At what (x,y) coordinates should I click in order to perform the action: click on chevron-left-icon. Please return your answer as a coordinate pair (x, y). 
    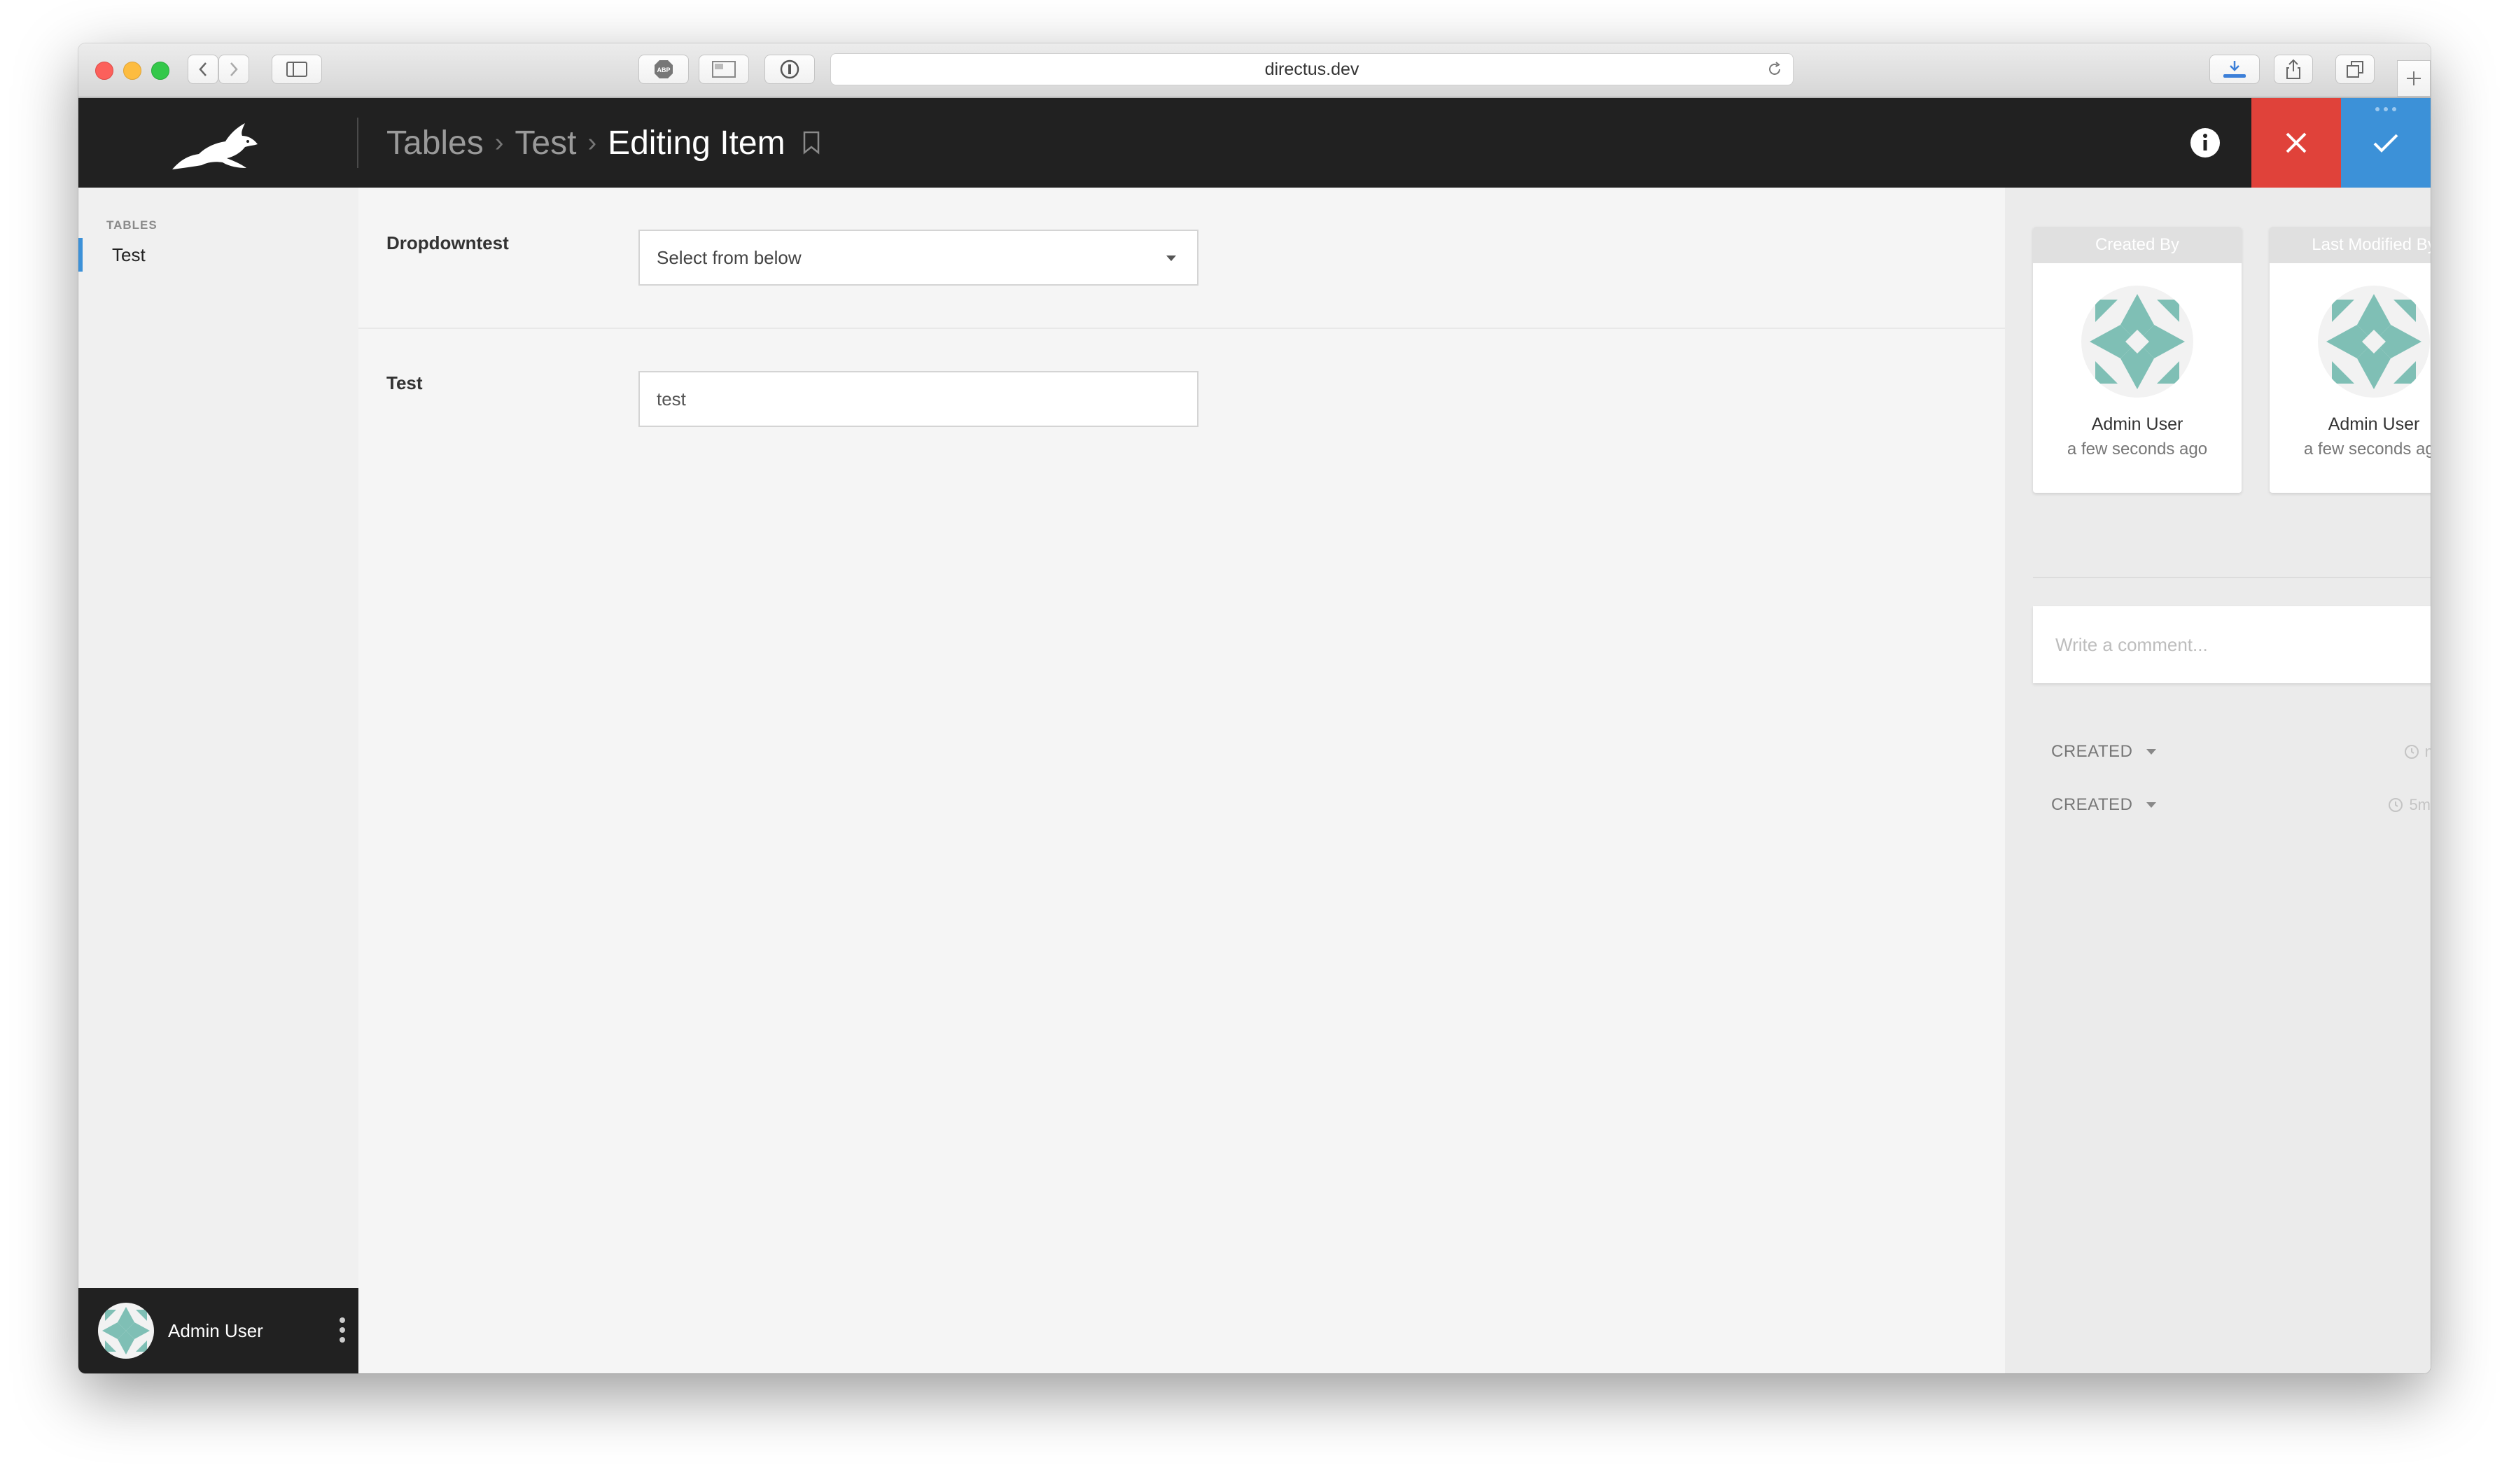
    Looking at the image, I should click on (203, 69).